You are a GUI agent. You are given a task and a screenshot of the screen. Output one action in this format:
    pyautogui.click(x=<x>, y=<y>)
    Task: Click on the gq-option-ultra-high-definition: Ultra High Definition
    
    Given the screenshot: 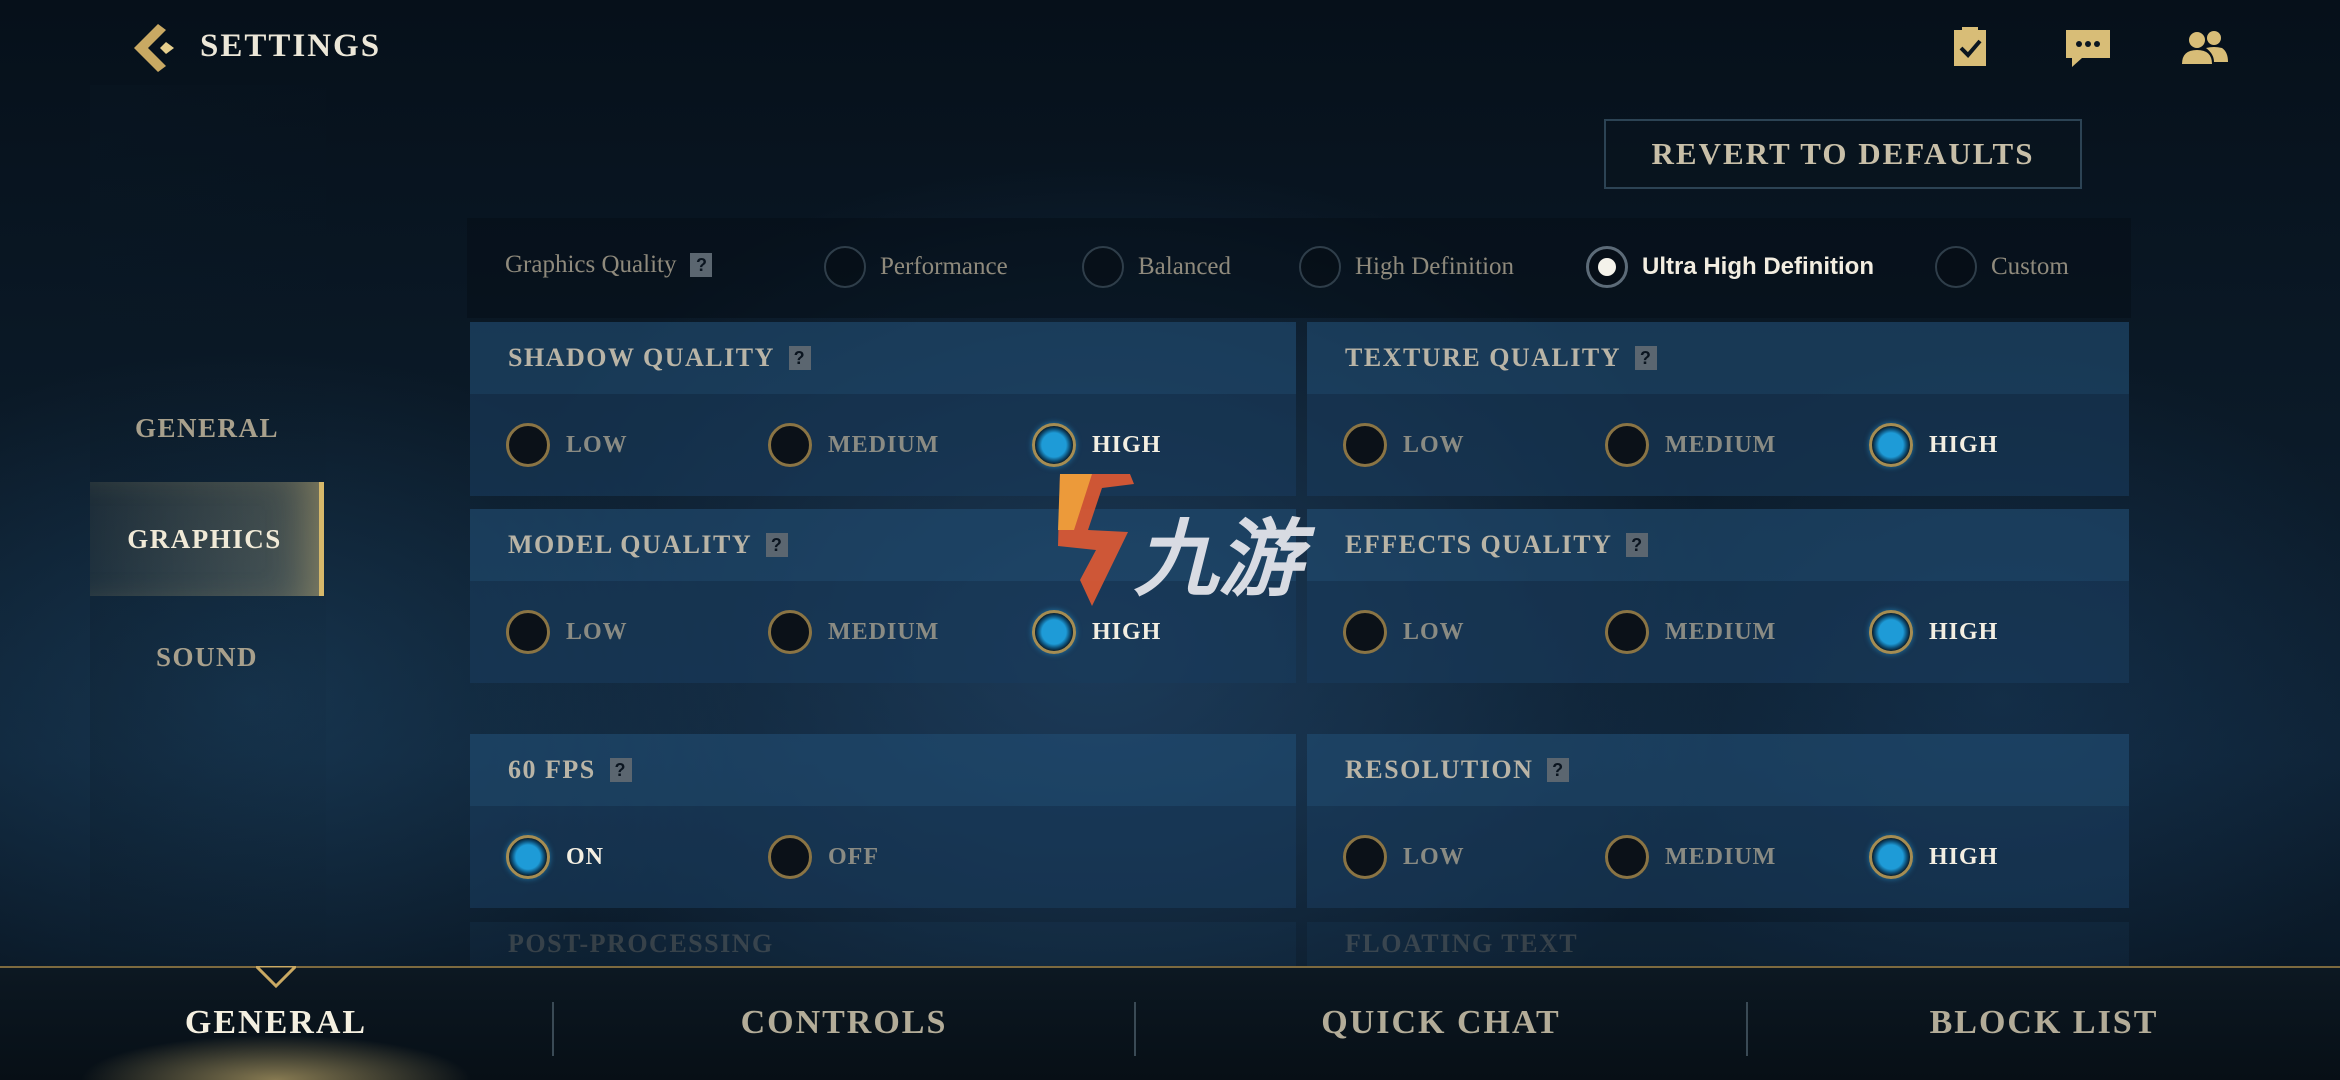 What is the action you would take?
    pyautogui.click(x=1730, y=267)
    